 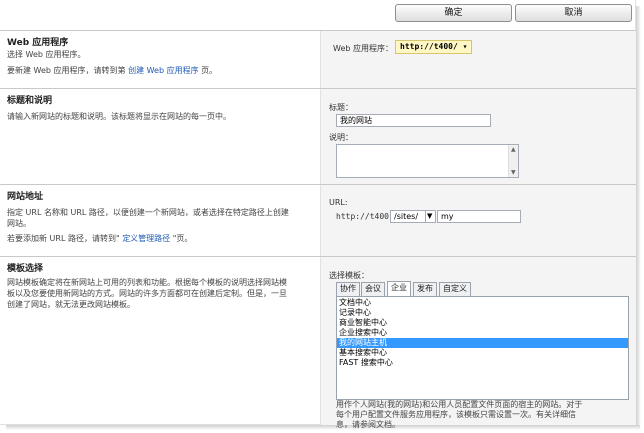 What do you see at coordinates (182, 238) in the screenshot?
I see `url-desc2-suffix: "页。` at bounding box center [182, 238].